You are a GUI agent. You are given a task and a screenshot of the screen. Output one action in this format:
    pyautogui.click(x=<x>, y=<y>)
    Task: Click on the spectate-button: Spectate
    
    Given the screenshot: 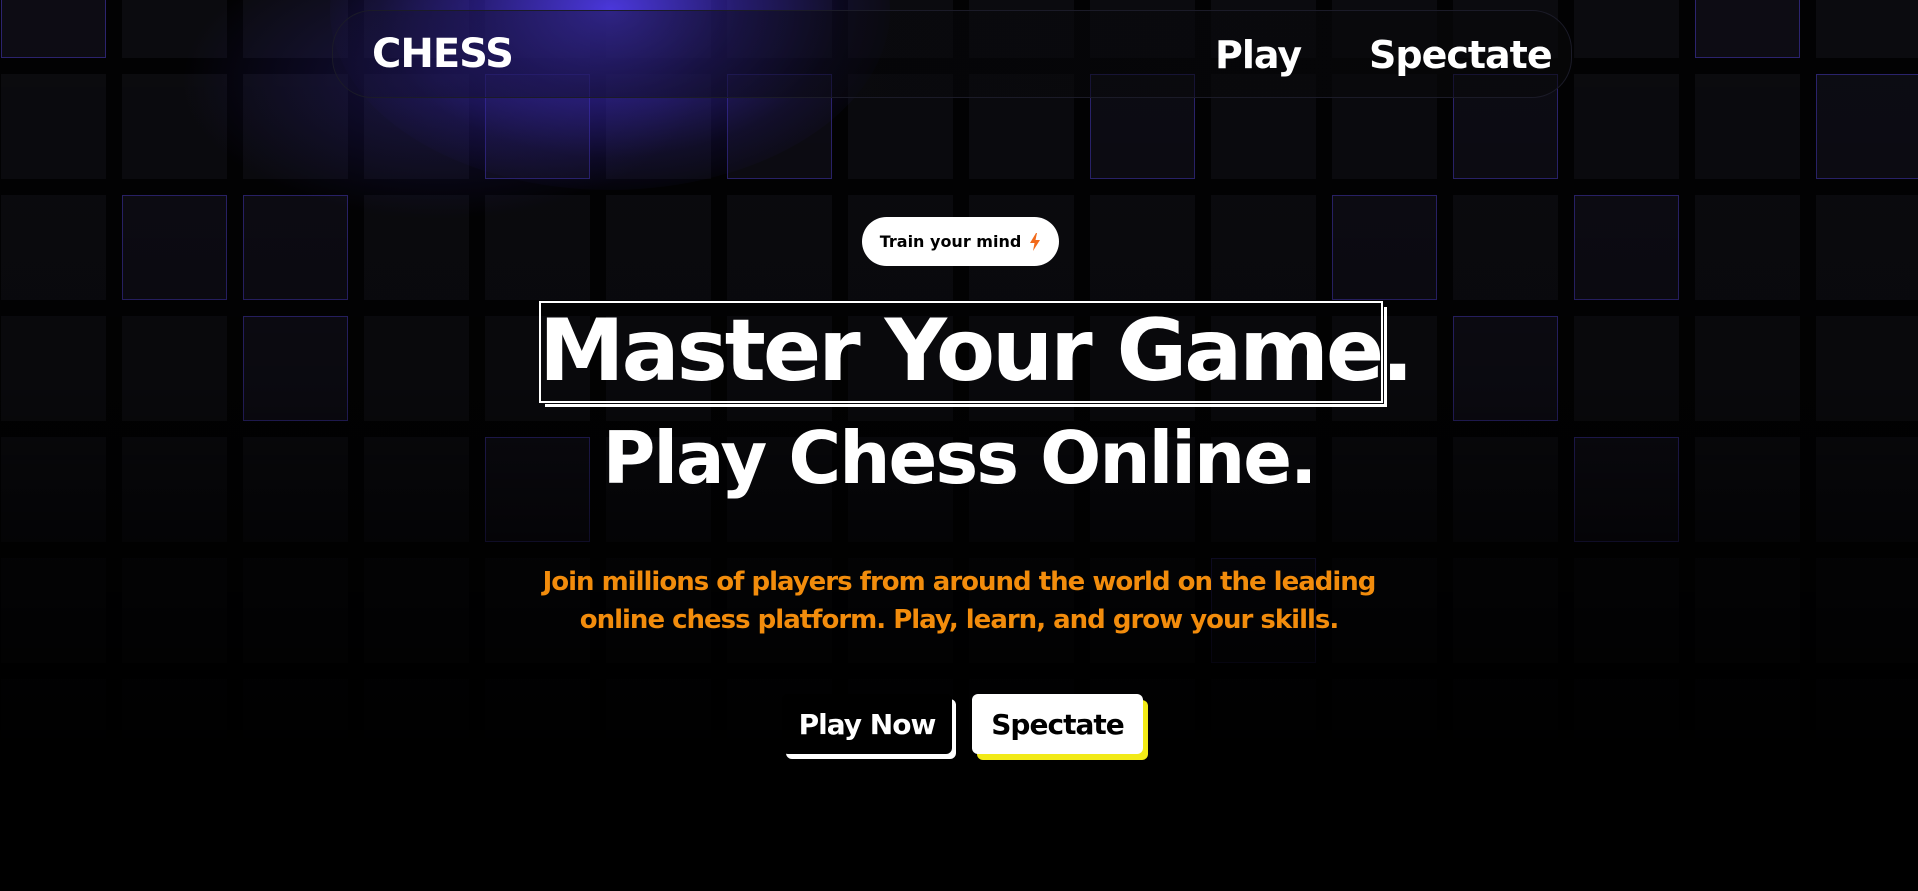 What is the action you would take?
    pyautogui.click(x=1057, y=724)
    